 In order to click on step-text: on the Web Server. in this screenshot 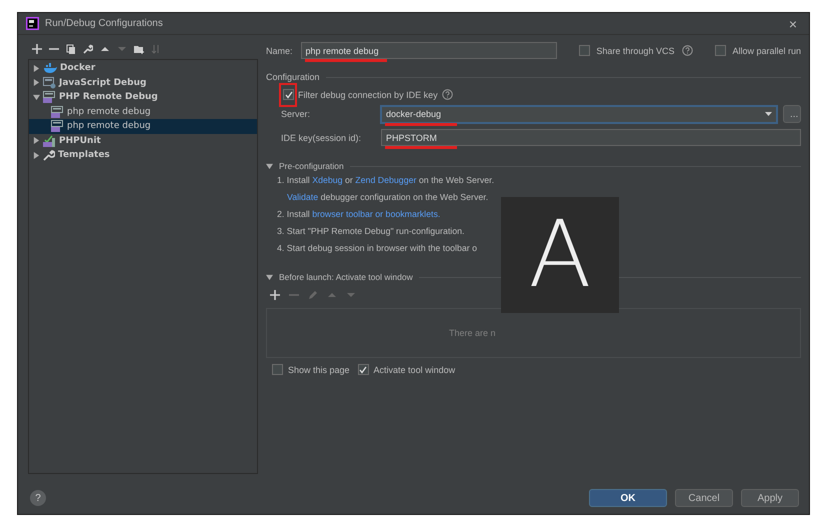, I will do `click(456, 179)`.